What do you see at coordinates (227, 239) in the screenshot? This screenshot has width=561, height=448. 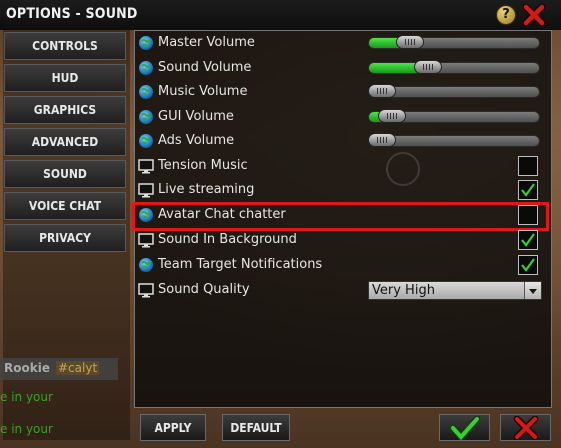 I see `setting-label: Sound In Background` at bounding box center [227, 239].